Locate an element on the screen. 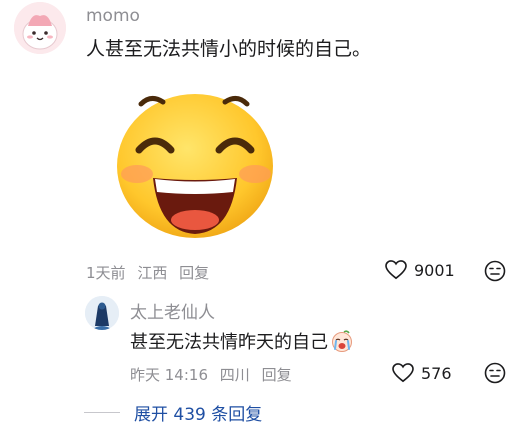 This screenshot has height=425, width=525. reply-text-content: 甚至无法共情昨天的自己 is located at coordinates (229, 342).